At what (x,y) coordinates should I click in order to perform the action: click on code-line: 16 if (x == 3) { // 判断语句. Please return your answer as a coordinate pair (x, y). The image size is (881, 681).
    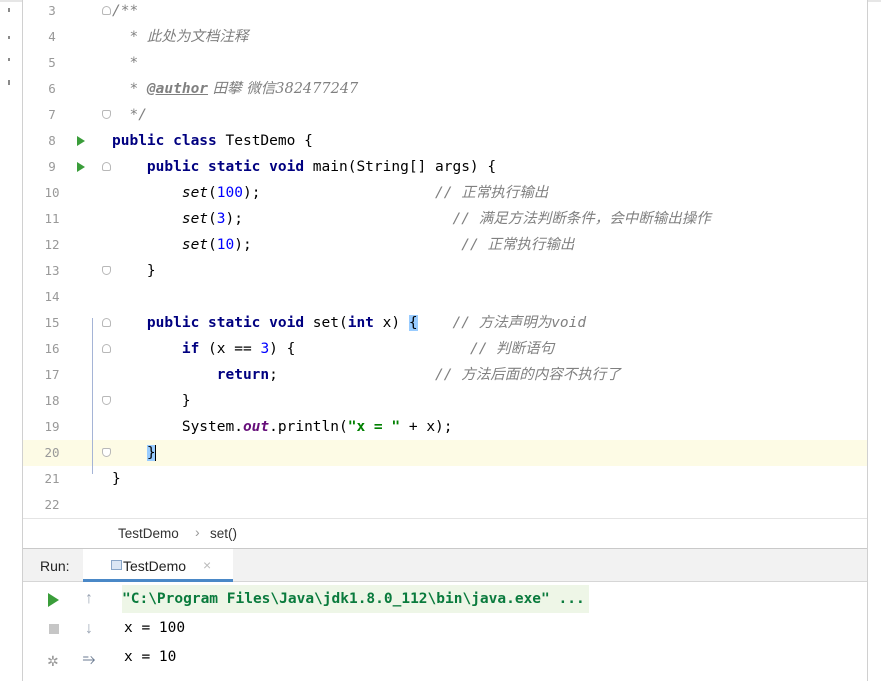
    Looking at the image, I should click on (445, 349).